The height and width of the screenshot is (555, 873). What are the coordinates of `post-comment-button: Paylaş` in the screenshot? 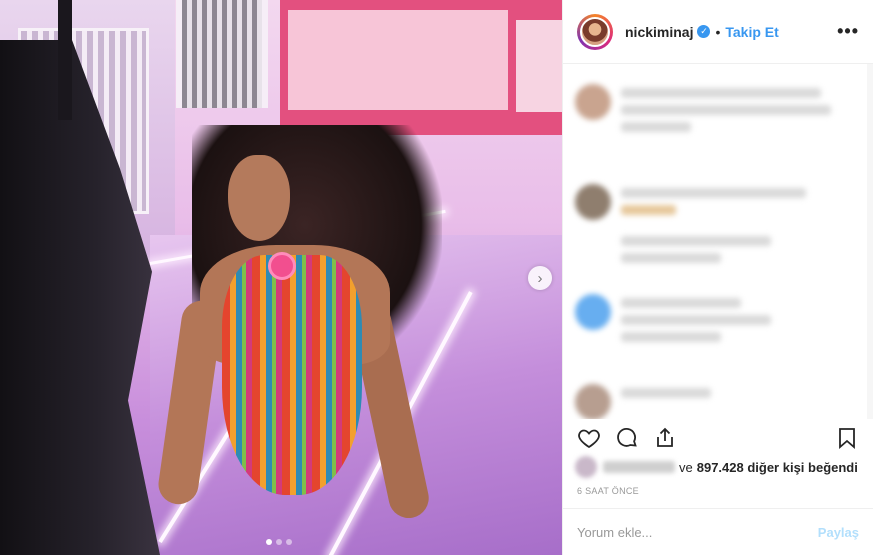 It's located at (838, 532).